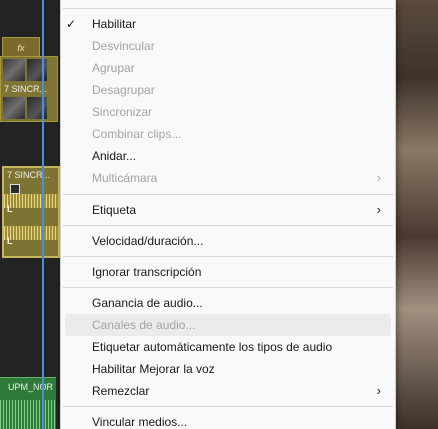  Describe the element at coordinates (43, 214) in the screenshot. I see `playhead` at that location.